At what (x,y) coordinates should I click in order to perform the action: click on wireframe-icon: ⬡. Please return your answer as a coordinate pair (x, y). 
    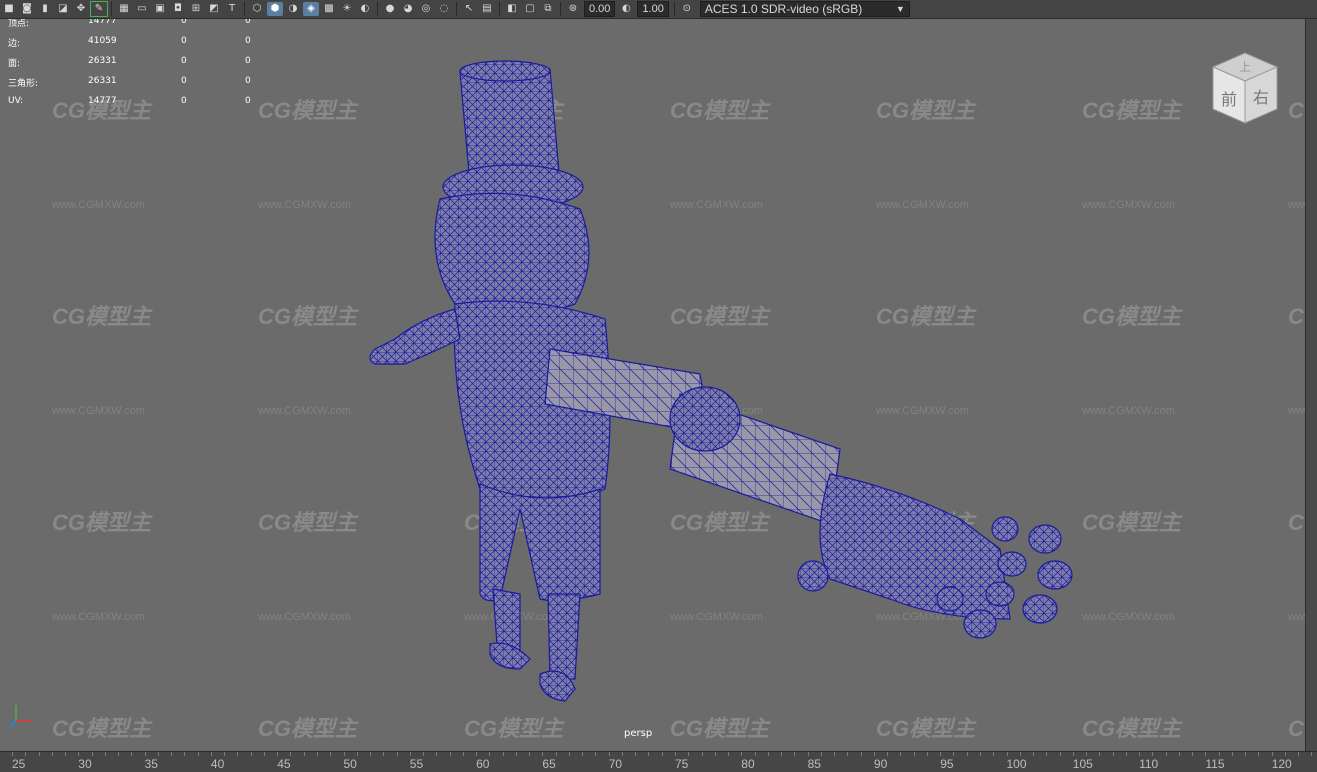
    Looking at the image, I should click on (257, 9).